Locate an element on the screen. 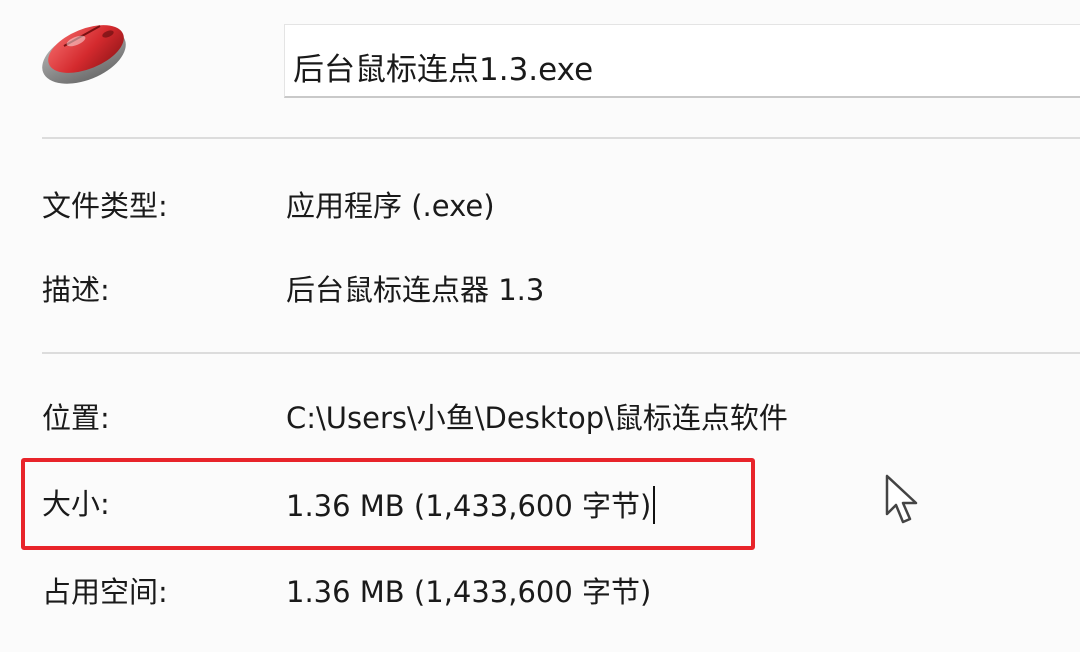  size-on-disk-value: 1.36 MB (1,433,600 字节) is located at coordinates (468, 592).